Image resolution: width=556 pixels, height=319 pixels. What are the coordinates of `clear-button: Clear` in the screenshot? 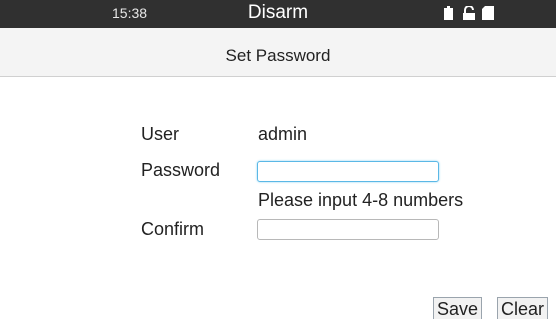 It's located at (523, 308).